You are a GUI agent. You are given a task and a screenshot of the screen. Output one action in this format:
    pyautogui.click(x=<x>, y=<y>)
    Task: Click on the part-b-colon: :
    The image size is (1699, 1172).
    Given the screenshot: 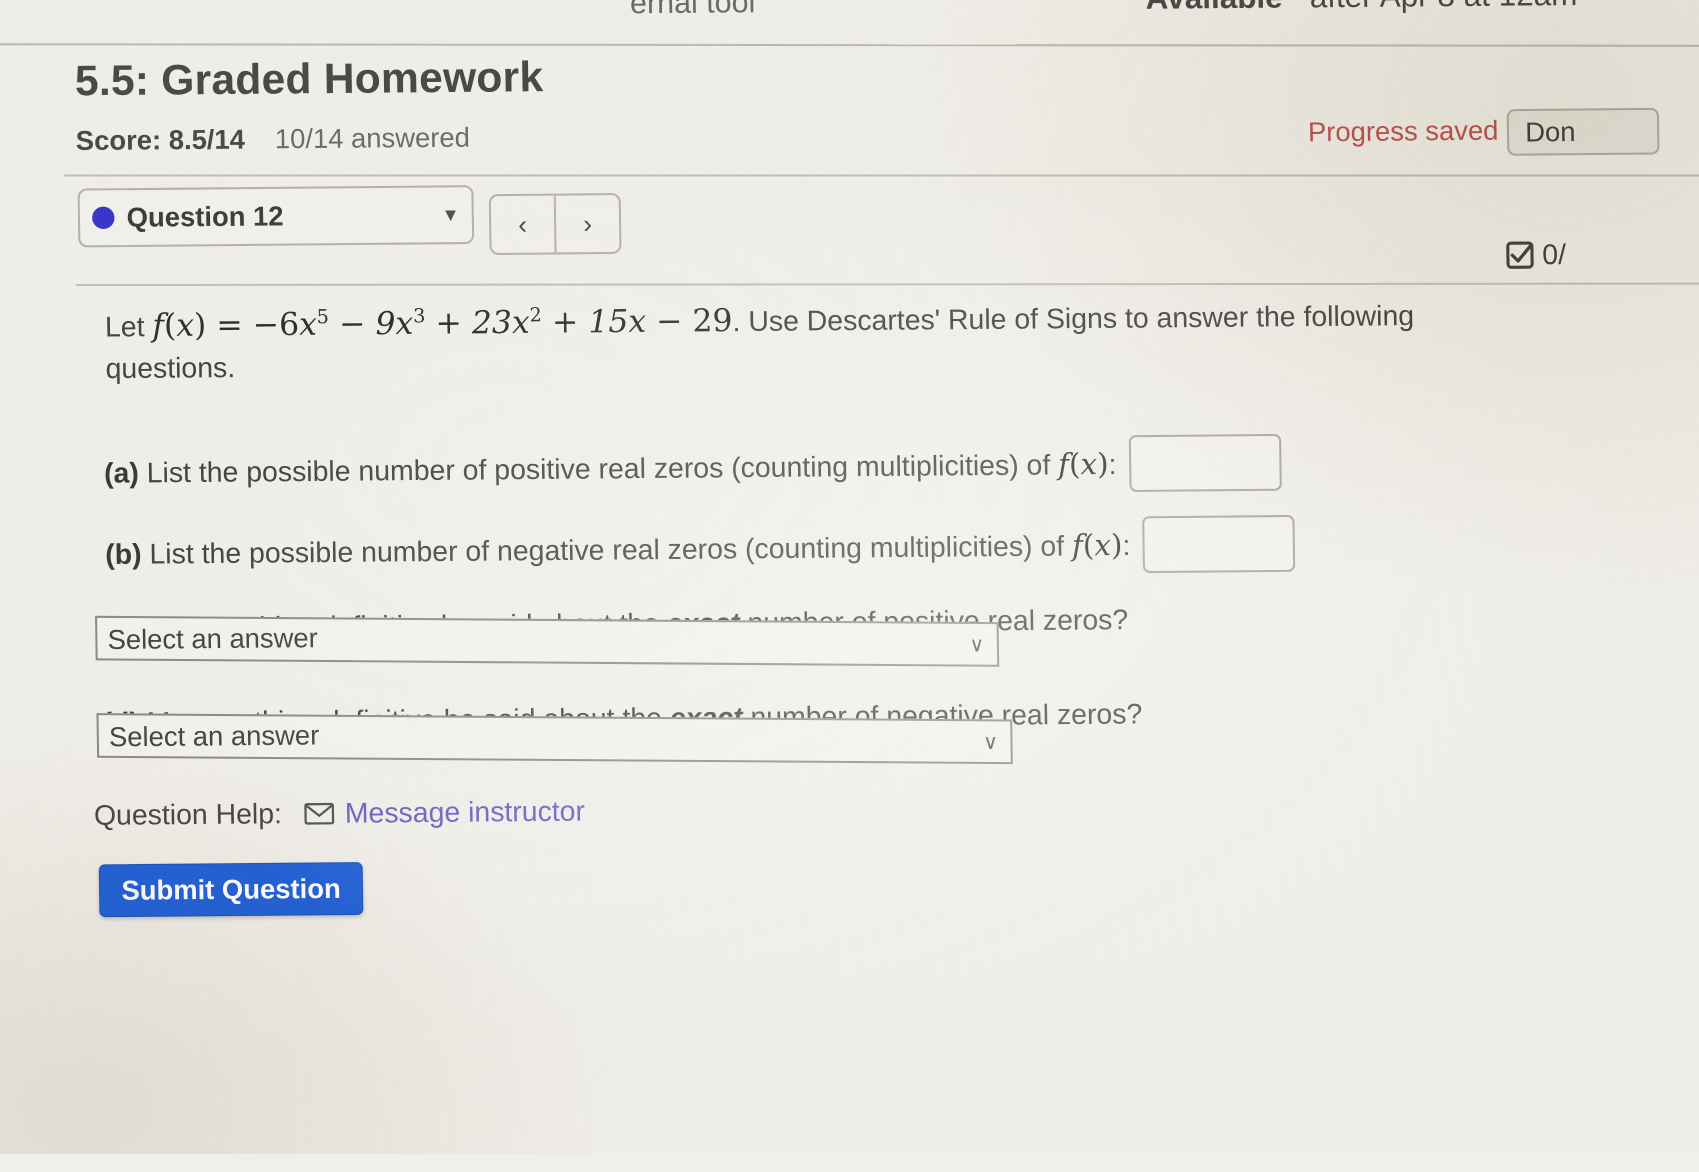 What is the action you would take?
    pyautogui.click(x=1126, y=545)
    